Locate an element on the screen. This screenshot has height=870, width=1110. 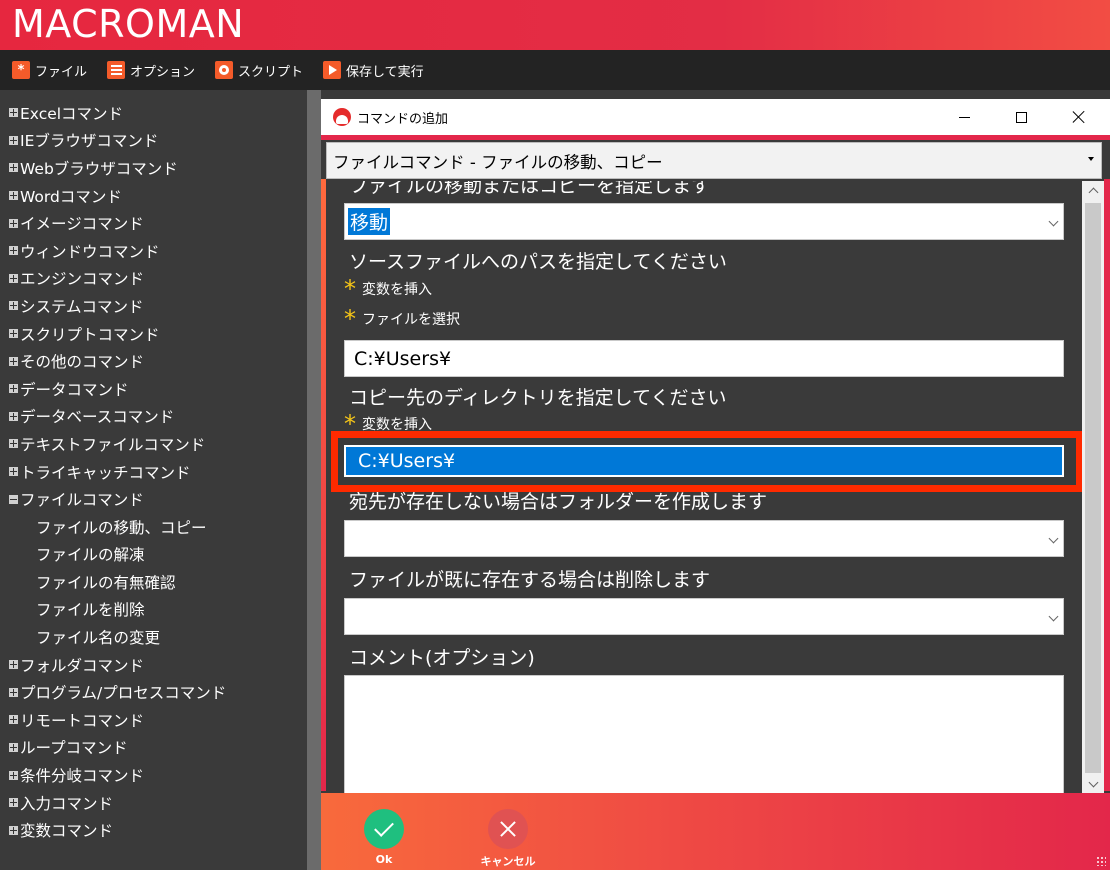
tree-category-item: データベースコマンド is located at coordinates (153, 417).